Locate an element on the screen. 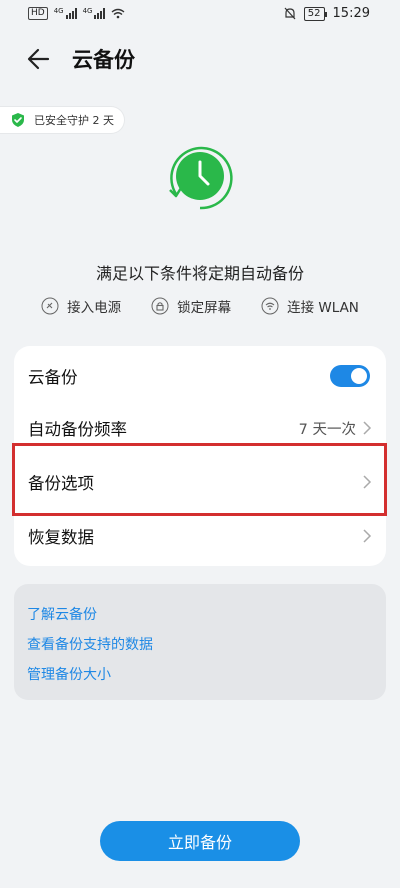  wifi-icon is located at coordinates (270, 306).